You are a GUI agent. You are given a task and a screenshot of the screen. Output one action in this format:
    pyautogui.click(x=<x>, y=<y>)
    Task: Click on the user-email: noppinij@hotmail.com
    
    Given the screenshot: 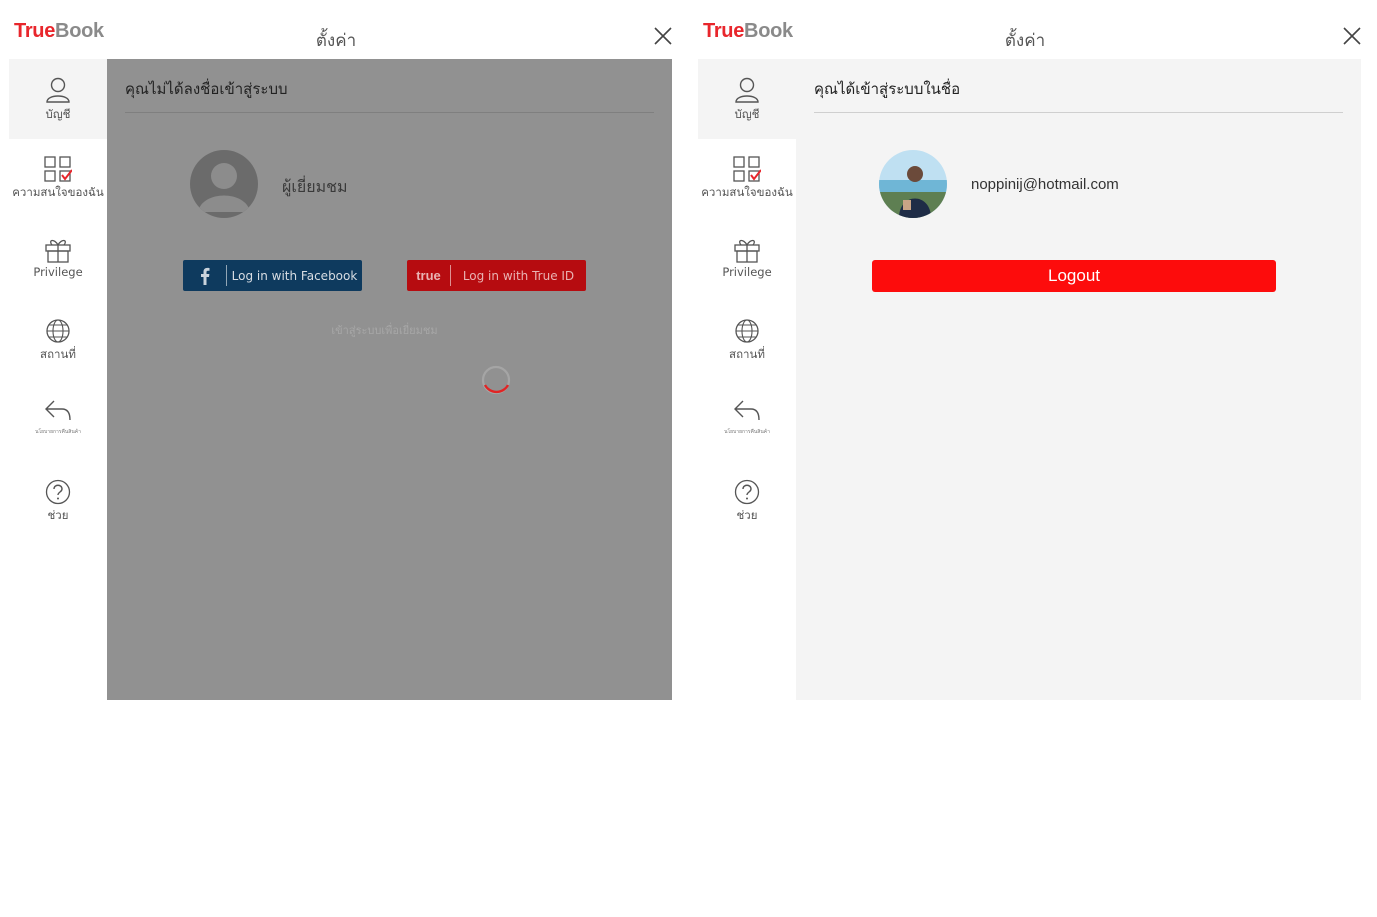 What is the action you would take?
    pyautogui.click(x=1045, y=184)
    